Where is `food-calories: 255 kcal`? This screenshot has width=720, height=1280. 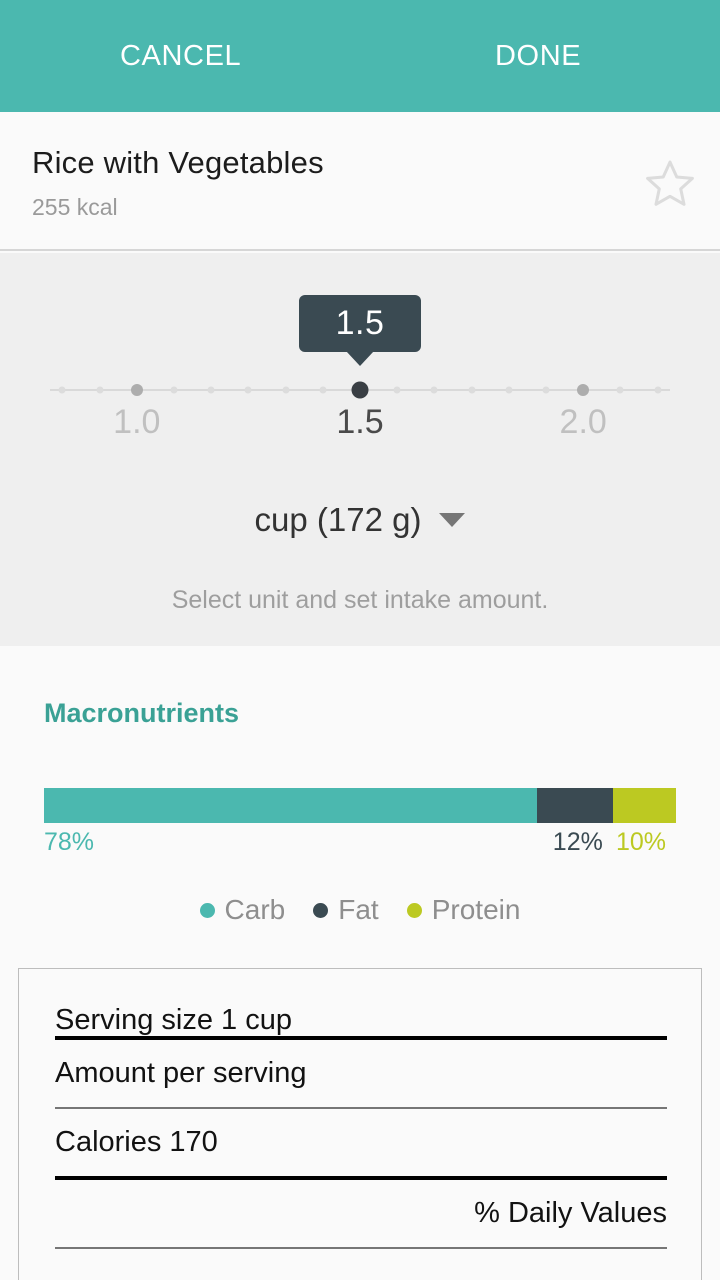
food-calories: 255 kcal is located at coordinates (75, 207).